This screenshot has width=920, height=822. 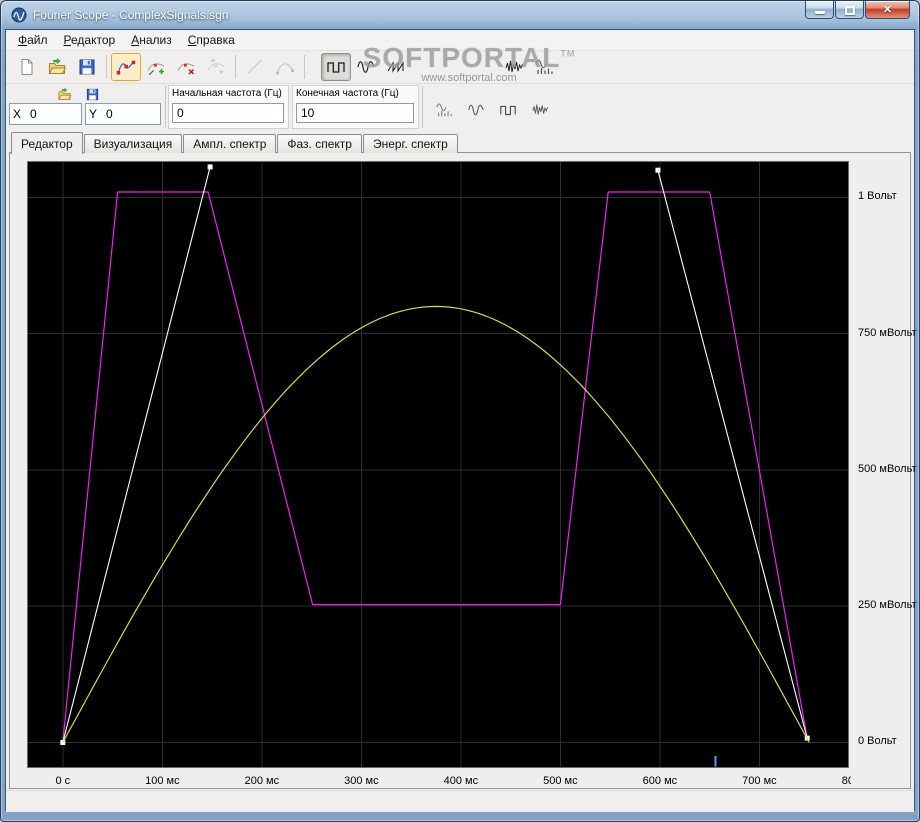 What do you see at coordinates (361, 781) in the screenshot?
I see `x-tick-label: 300 мс` at bounding box center [361, 781].